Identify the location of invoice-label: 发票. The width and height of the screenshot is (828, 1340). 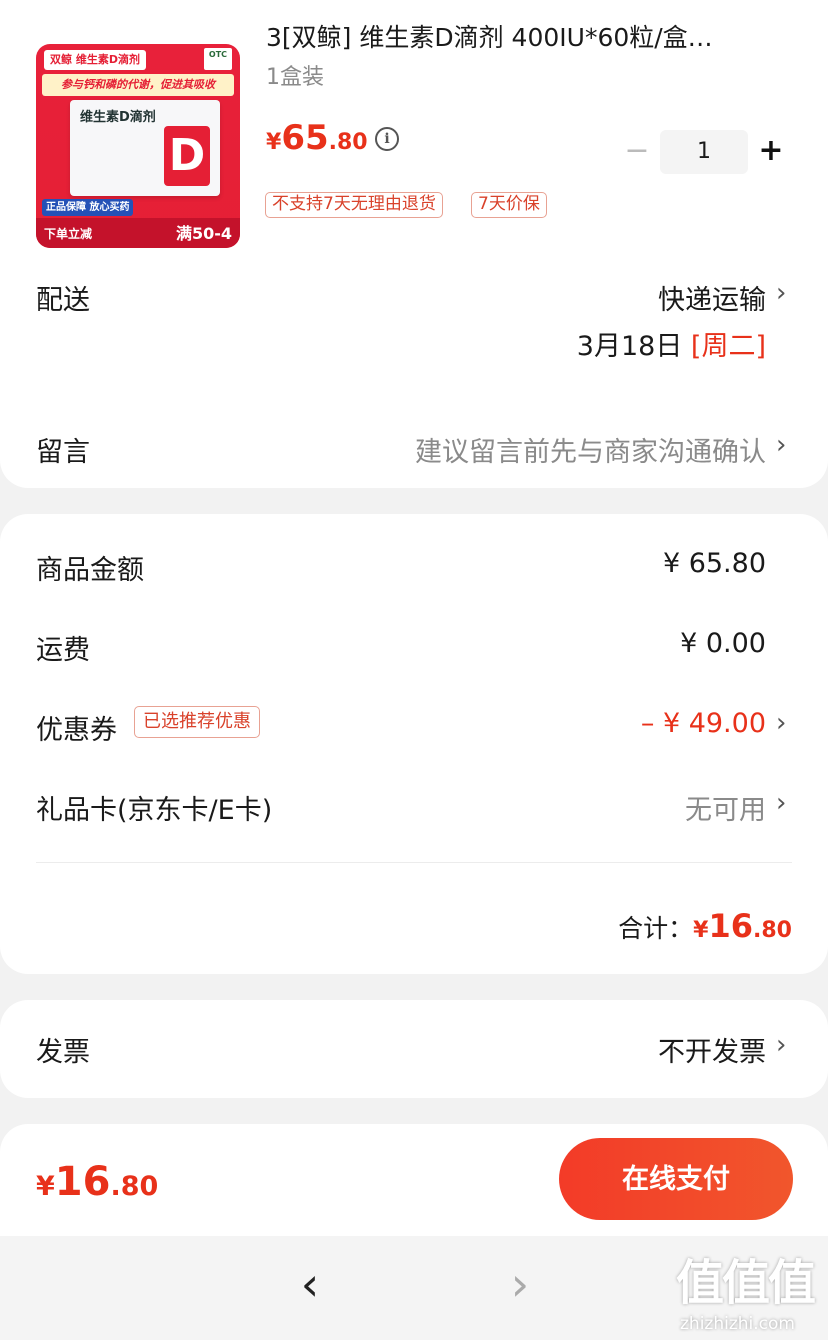
(63, 1052).